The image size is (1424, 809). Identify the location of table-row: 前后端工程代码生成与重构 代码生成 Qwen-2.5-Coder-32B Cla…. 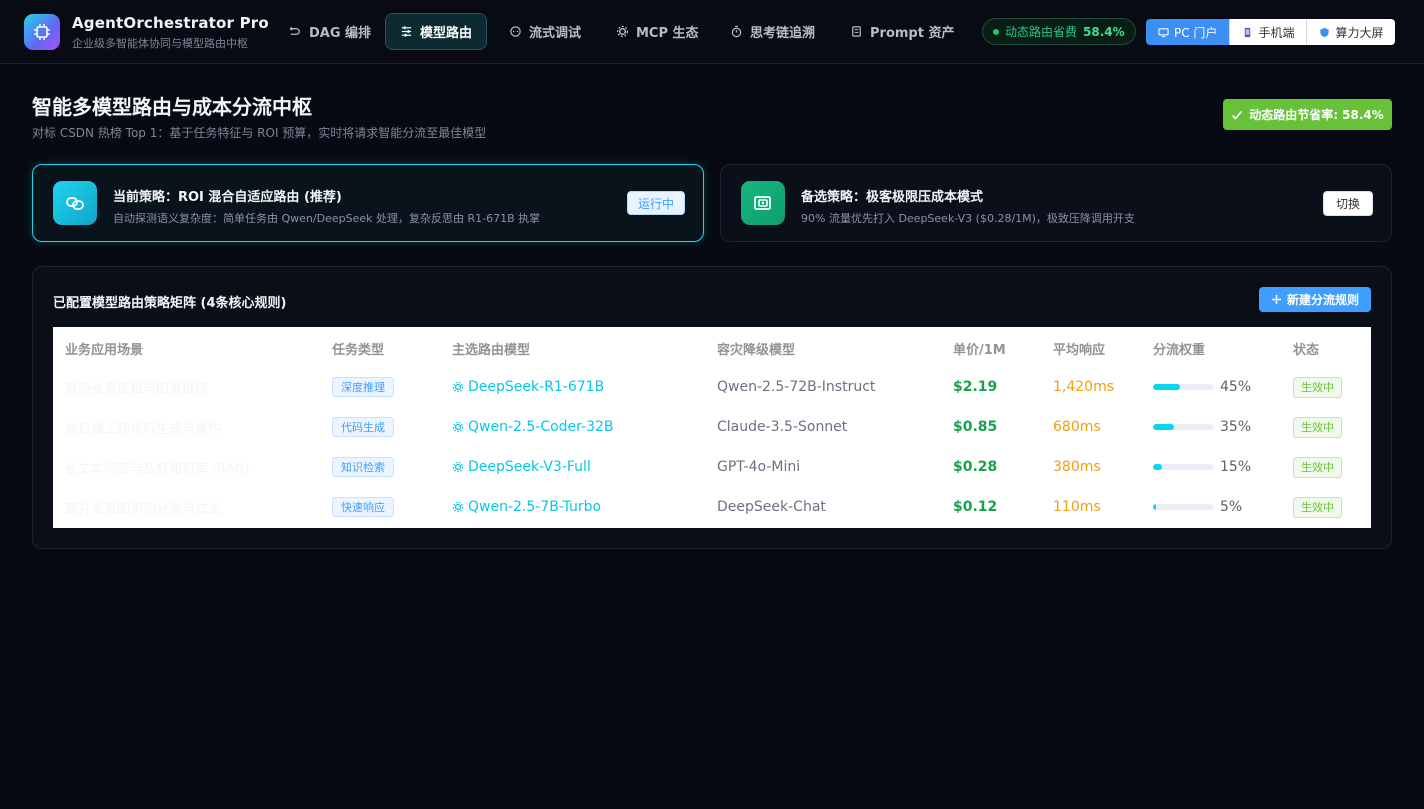
(712, 427).